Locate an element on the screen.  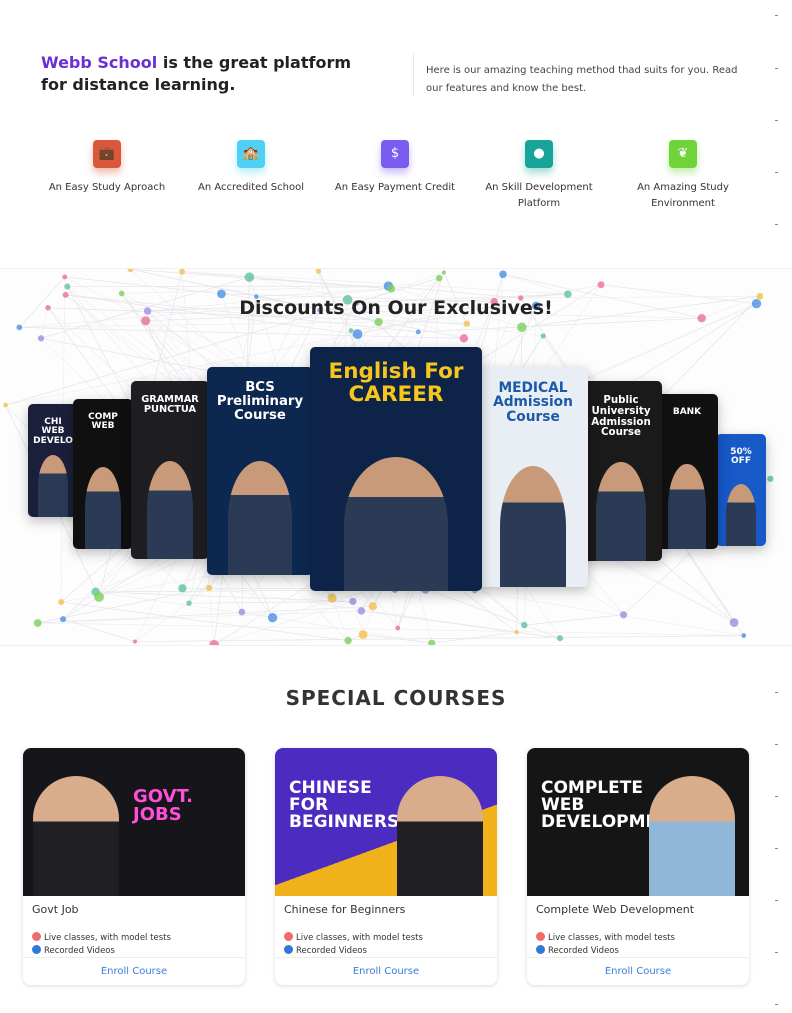
course-banner-text: GOVT. JOBS is located at coordinates (163, 805).